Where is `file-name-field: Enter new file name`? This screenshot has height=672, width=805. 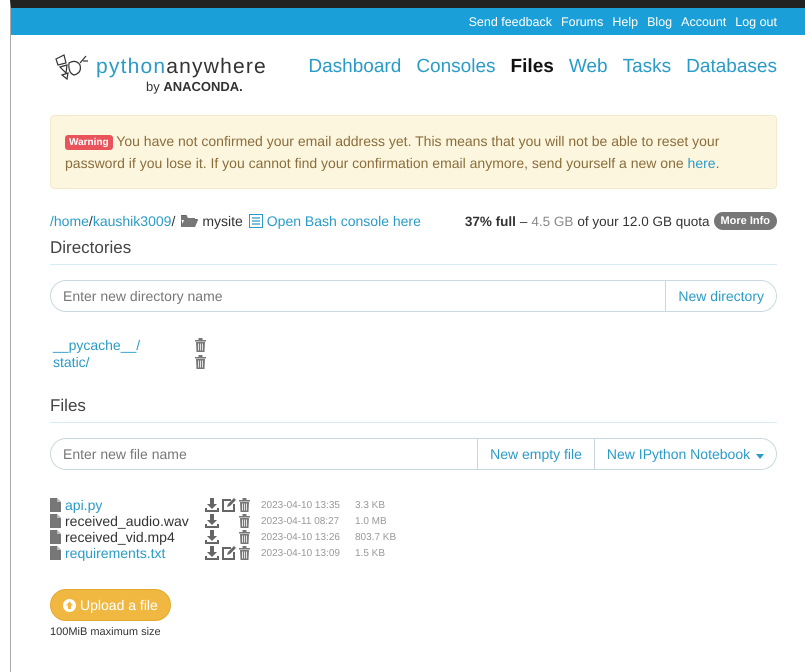 file-name-field: Enter new file name is located at coordinates (264, 454).